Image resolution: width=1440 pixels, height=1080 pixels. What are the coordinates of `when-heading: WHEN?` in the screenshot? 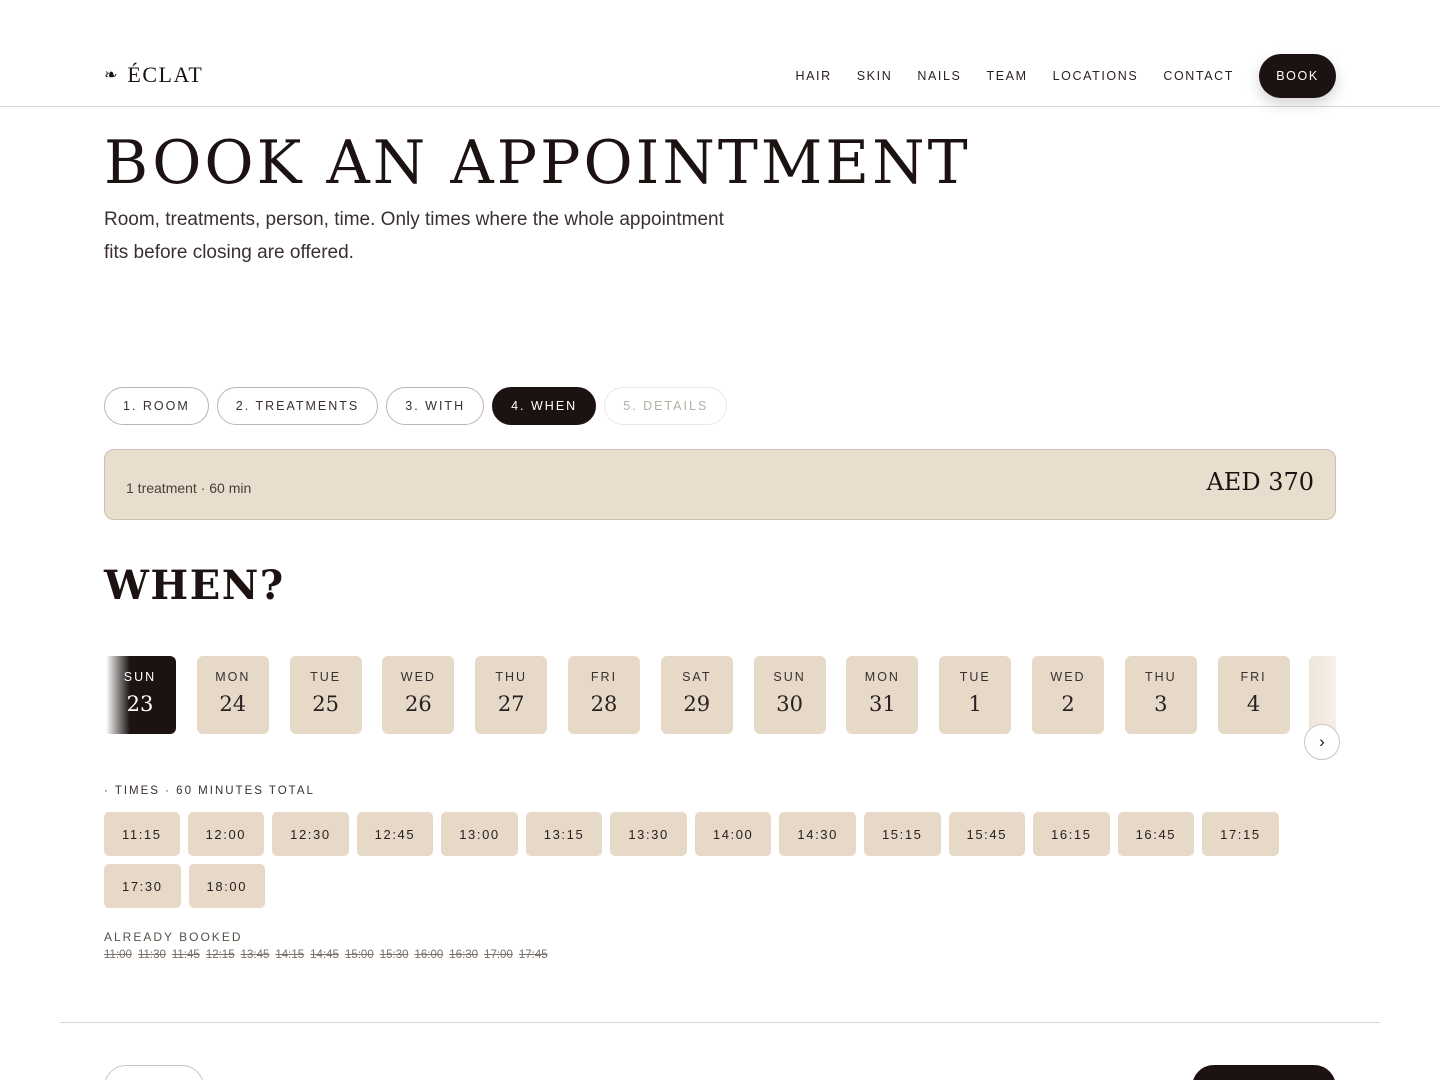 It's located at (194, 585).